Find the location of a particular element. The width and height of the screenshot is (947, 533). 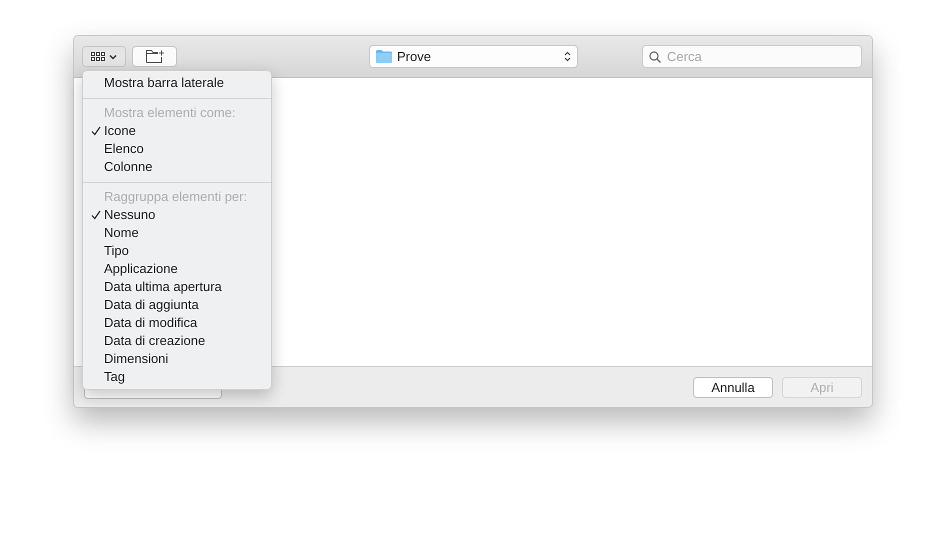

menu-item: Data di creazione is located at coordinates (155, 341).